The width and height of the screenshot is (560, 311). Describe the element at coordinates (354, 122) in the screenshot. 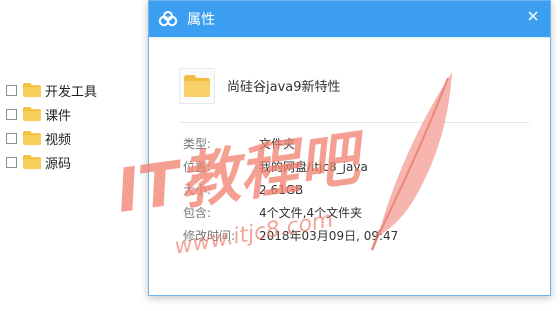

I see `divider` at that location.